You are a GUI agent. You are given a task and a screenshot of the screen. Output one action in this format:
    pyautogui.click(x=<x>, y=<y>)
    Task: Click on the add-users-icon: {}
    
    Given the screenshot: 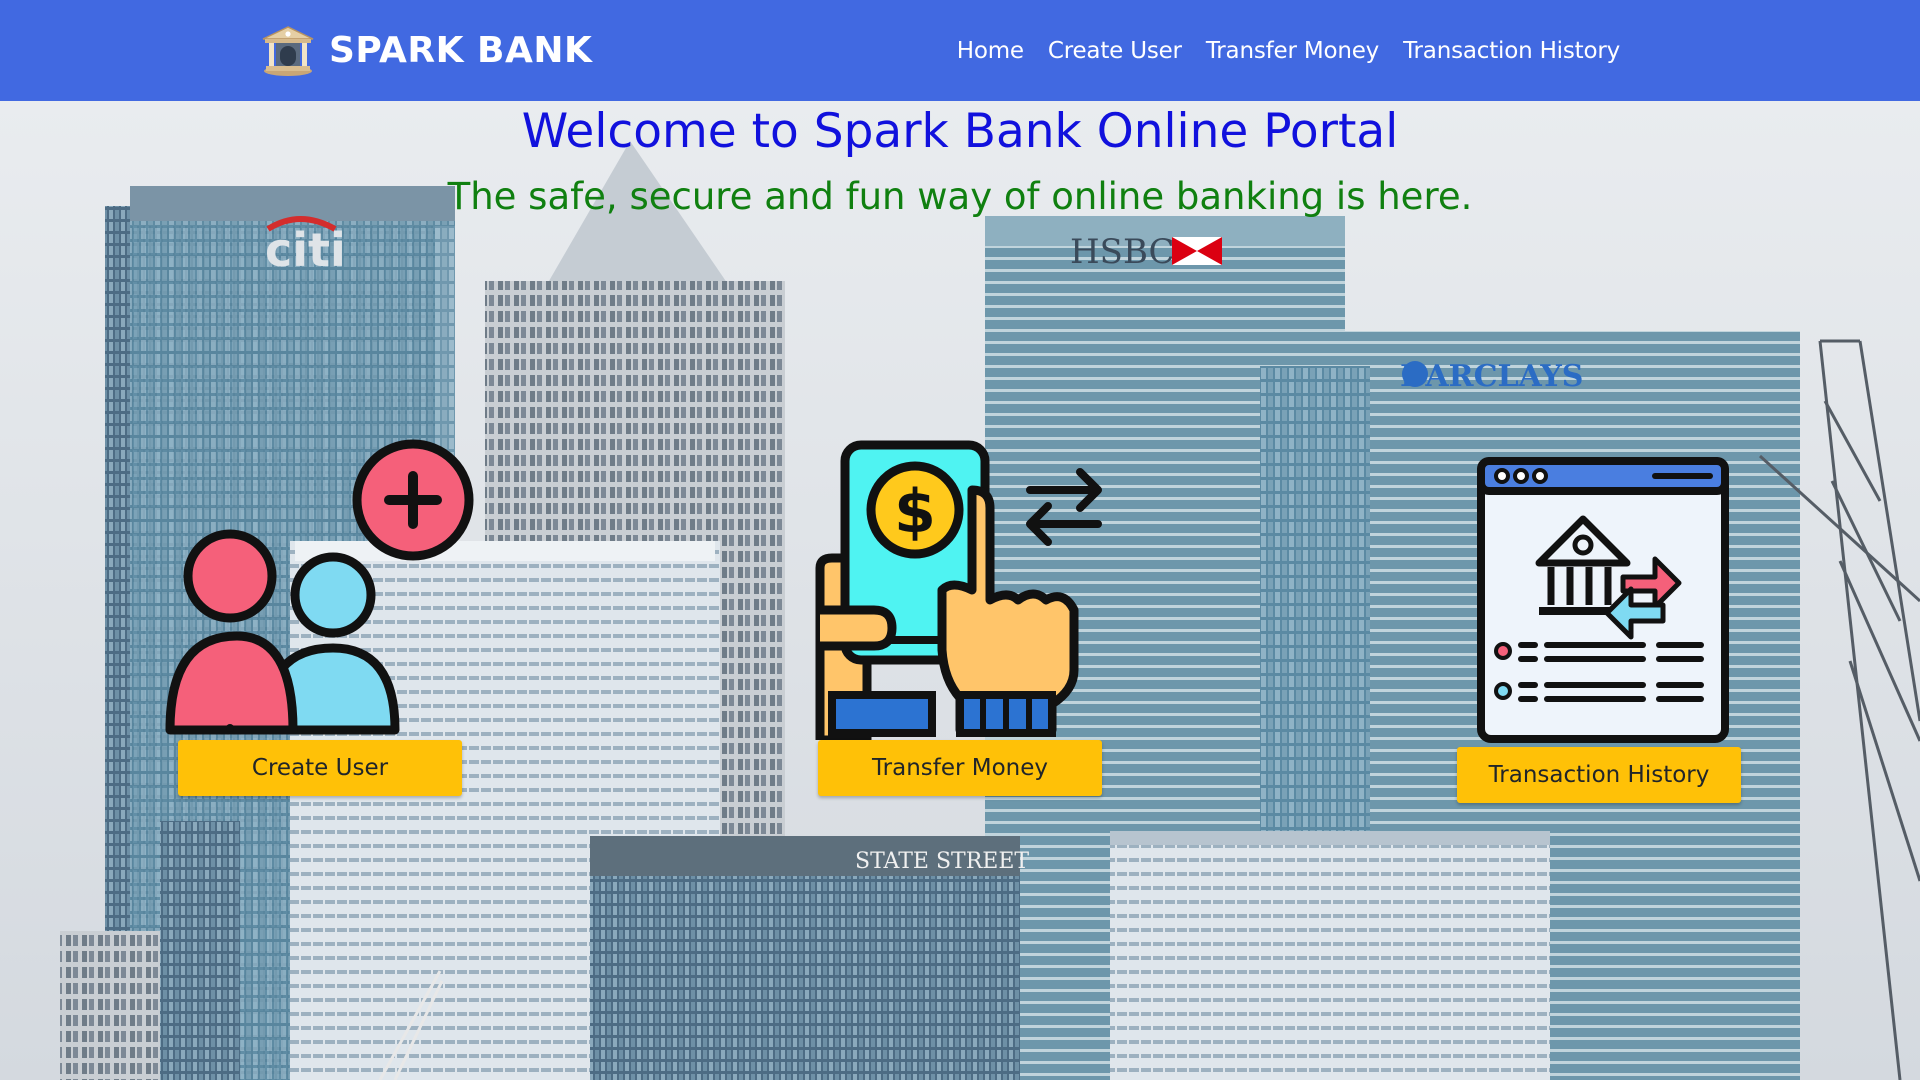 What is the action you would take?
    pyautogui.click(x=319, y=587)
    